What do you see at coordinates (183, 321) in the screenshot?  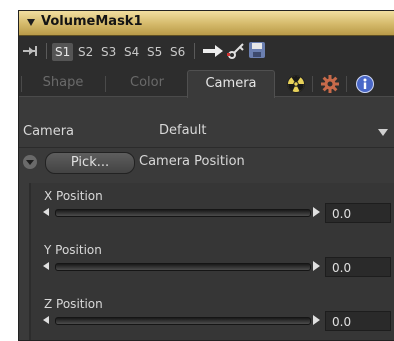 I see `z-position-slider` at bounding box center [183, 321].